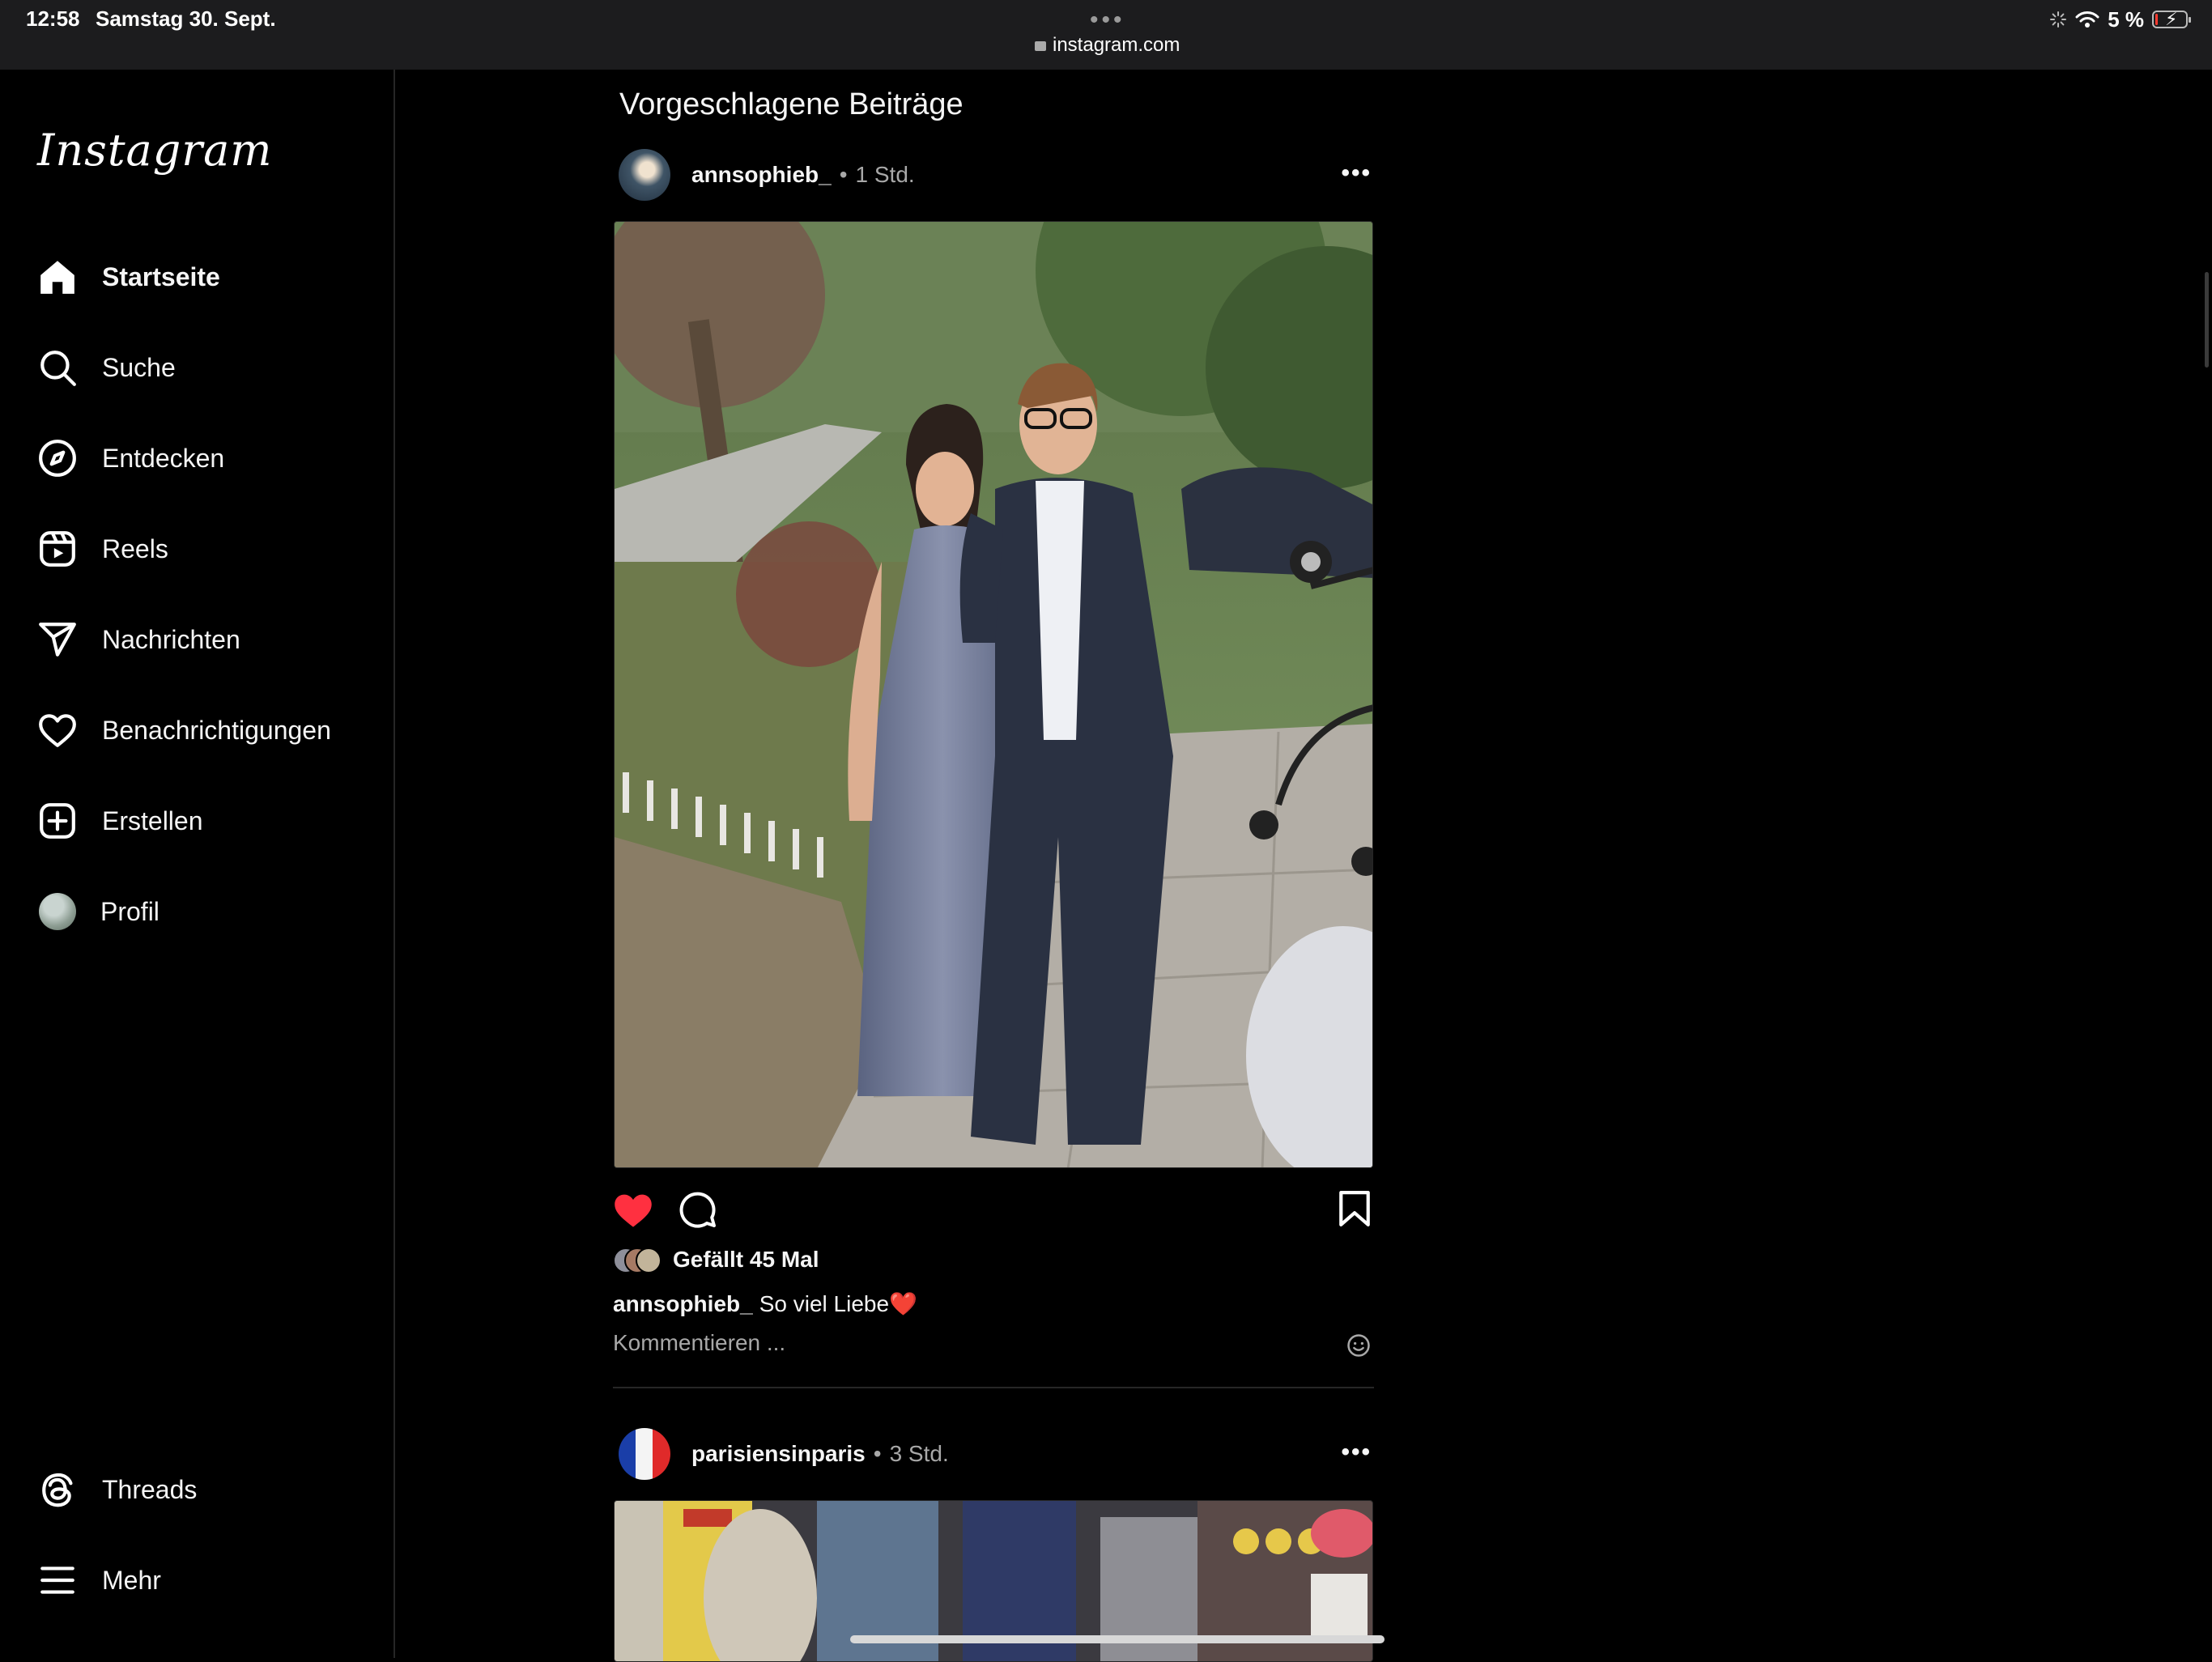  I want to click on sidebar-item-label: Reels, so click(135, 548).